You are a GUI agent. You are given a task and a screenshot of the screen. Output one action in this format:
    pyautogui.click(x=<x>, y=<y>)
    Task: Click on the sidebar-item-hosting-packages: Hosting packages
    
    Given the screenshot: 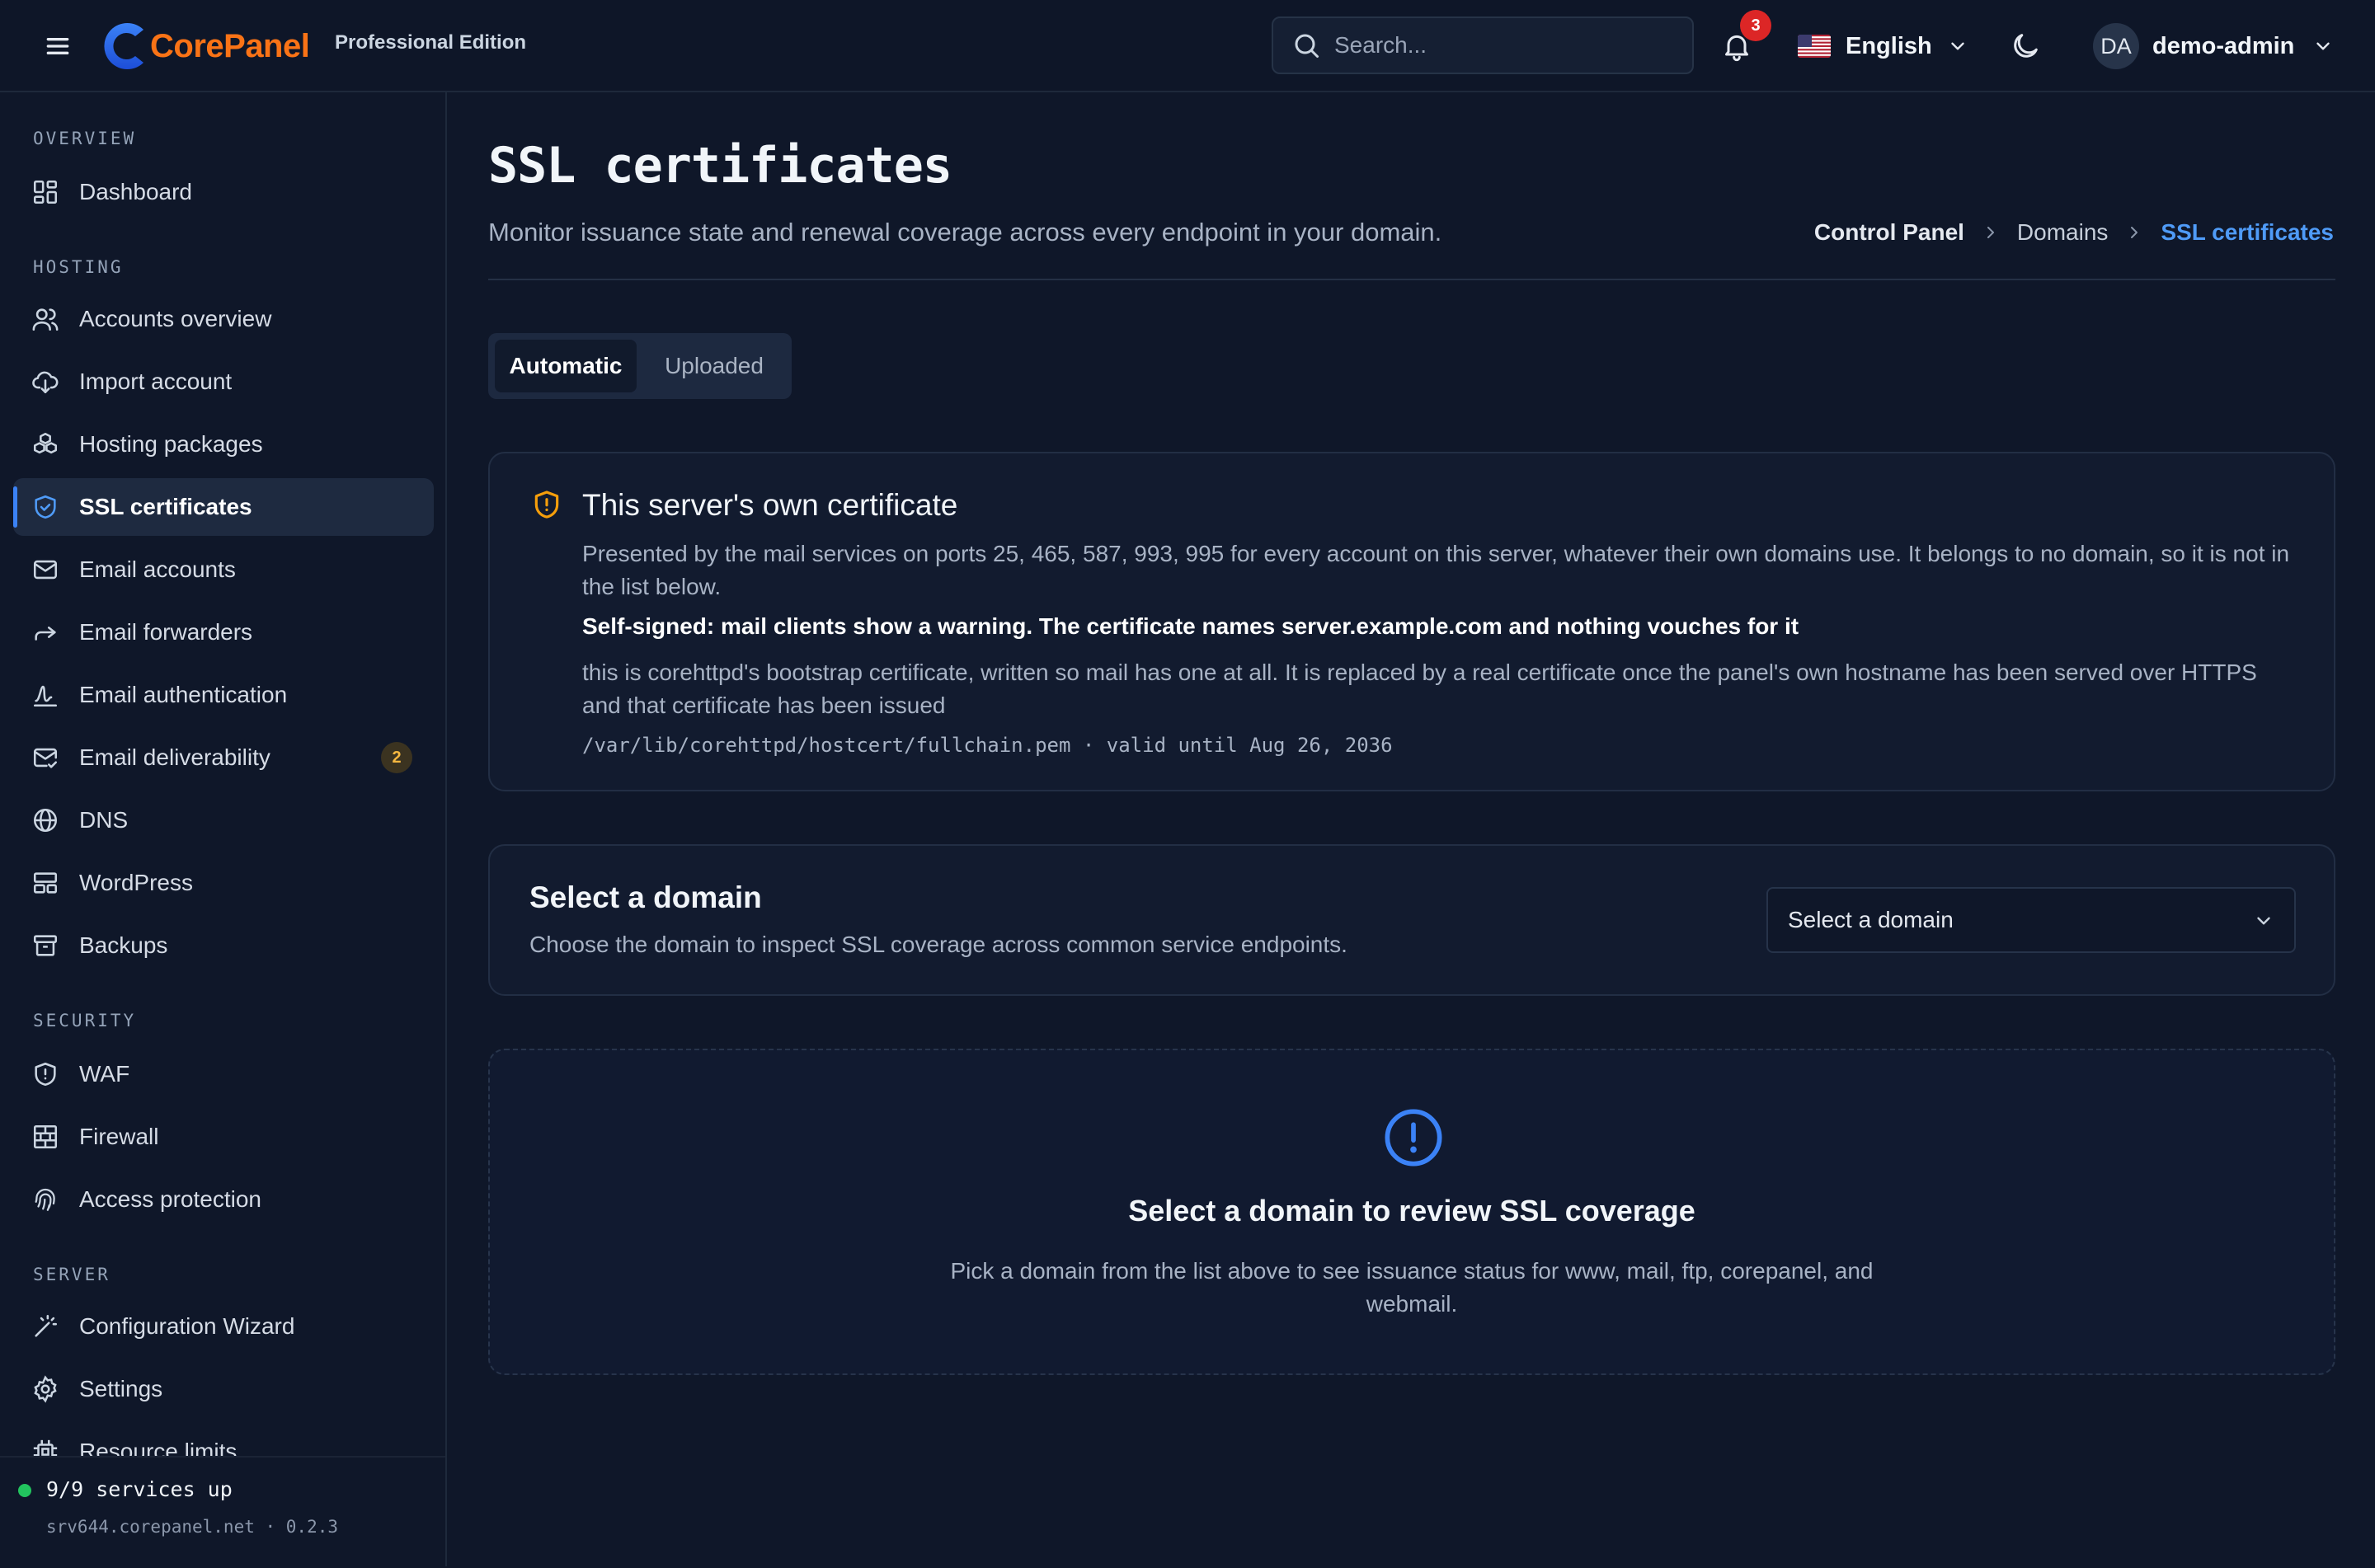 What is the action you would take?
    pyautogui.click(x=224, y=444)
    